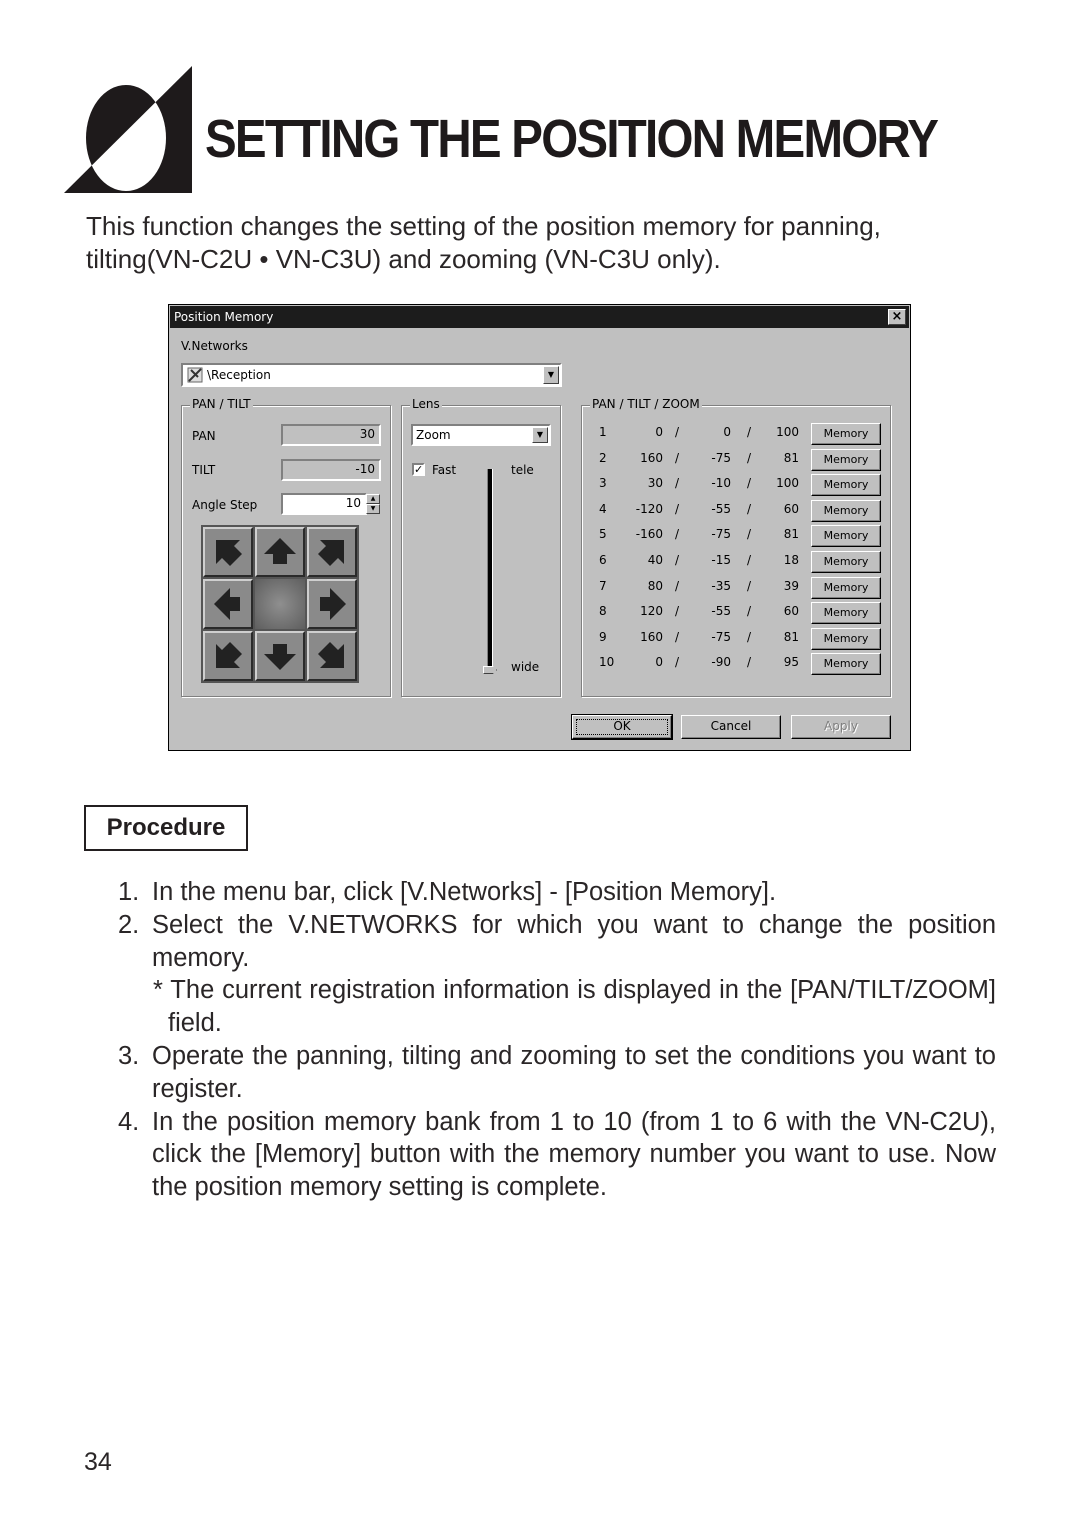  Describe the element at coordinates (129, 892) in the screenshot. I see `step-number: 1.` at that location.